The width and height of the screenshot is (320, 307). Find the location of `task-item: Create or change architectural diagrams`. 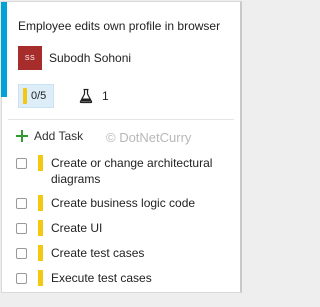

task-item: Create or change architectural diagrams is located at coordinates (123, 171).